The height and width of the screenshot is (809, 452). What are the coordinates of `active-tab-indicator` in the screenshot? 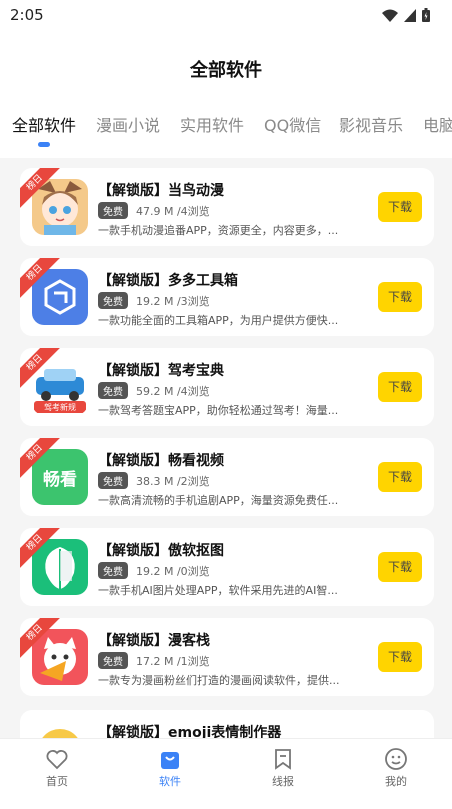 It's located at (44, 144).